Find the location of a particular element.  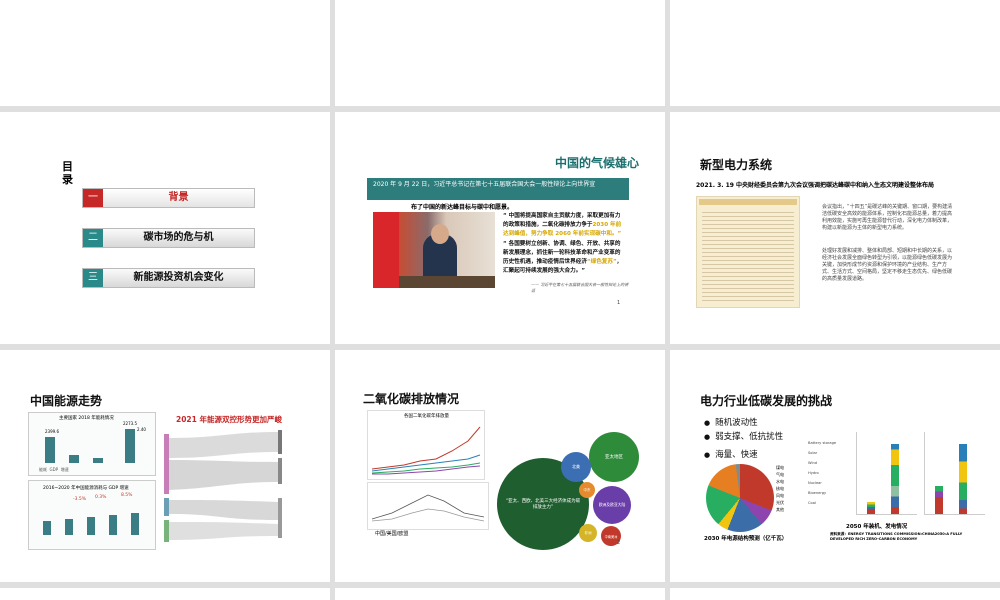

bullet-item: 弱支撑、低抗扰性 is located at coordinates (743, 436).